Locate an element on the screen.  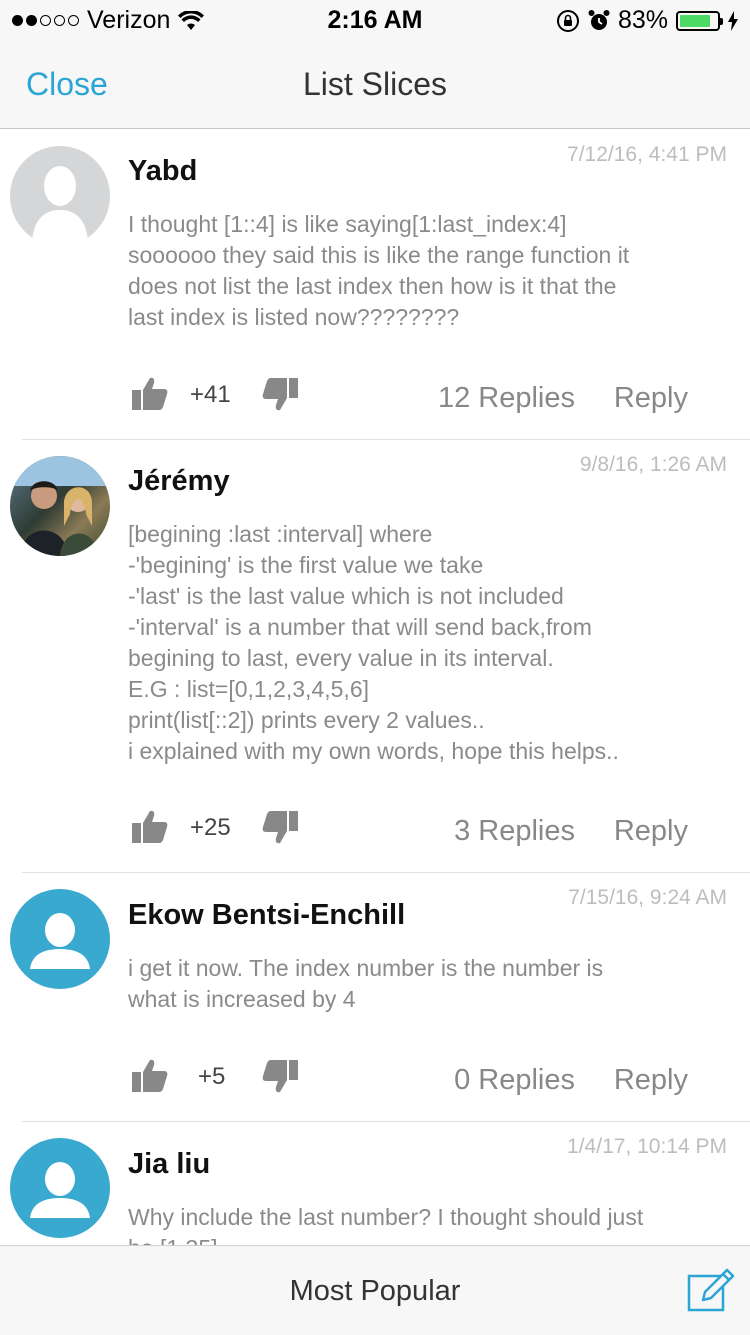
battery-icon is located at coordinates (699, 20).